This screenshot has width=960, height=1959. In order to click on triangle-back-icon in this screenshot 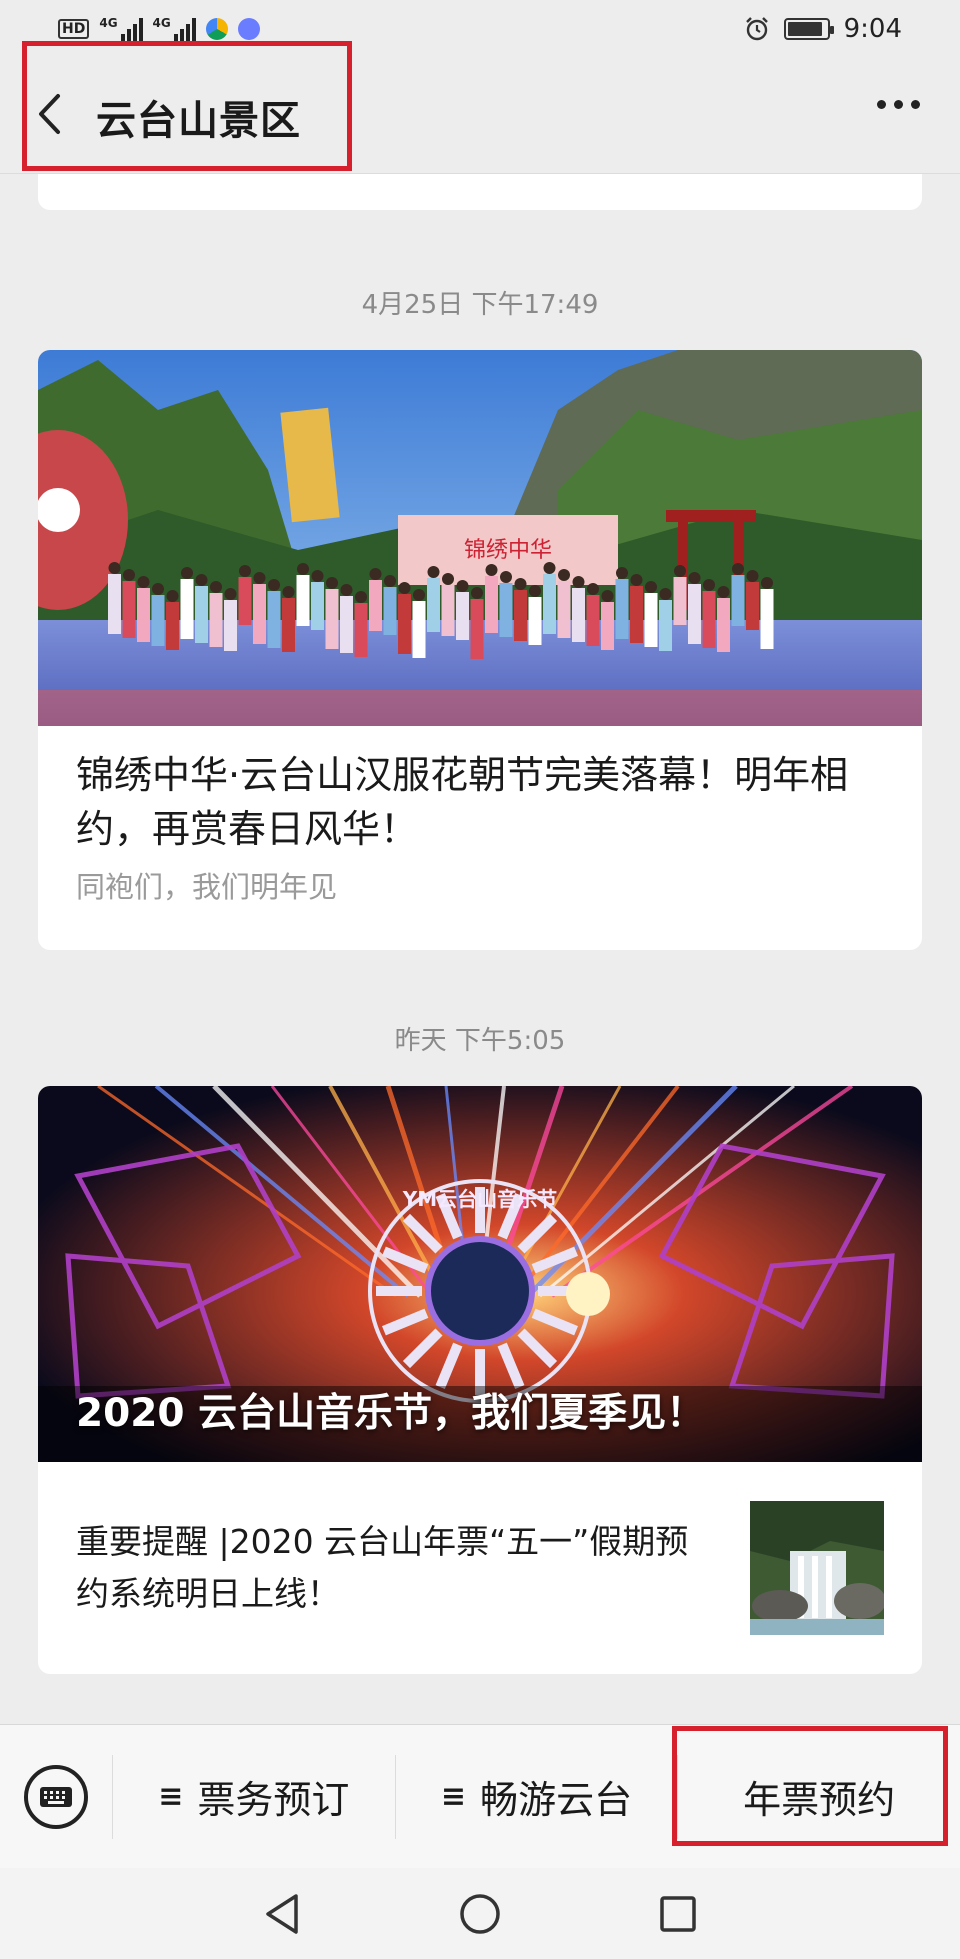, I will do `click(282, 1913)`.